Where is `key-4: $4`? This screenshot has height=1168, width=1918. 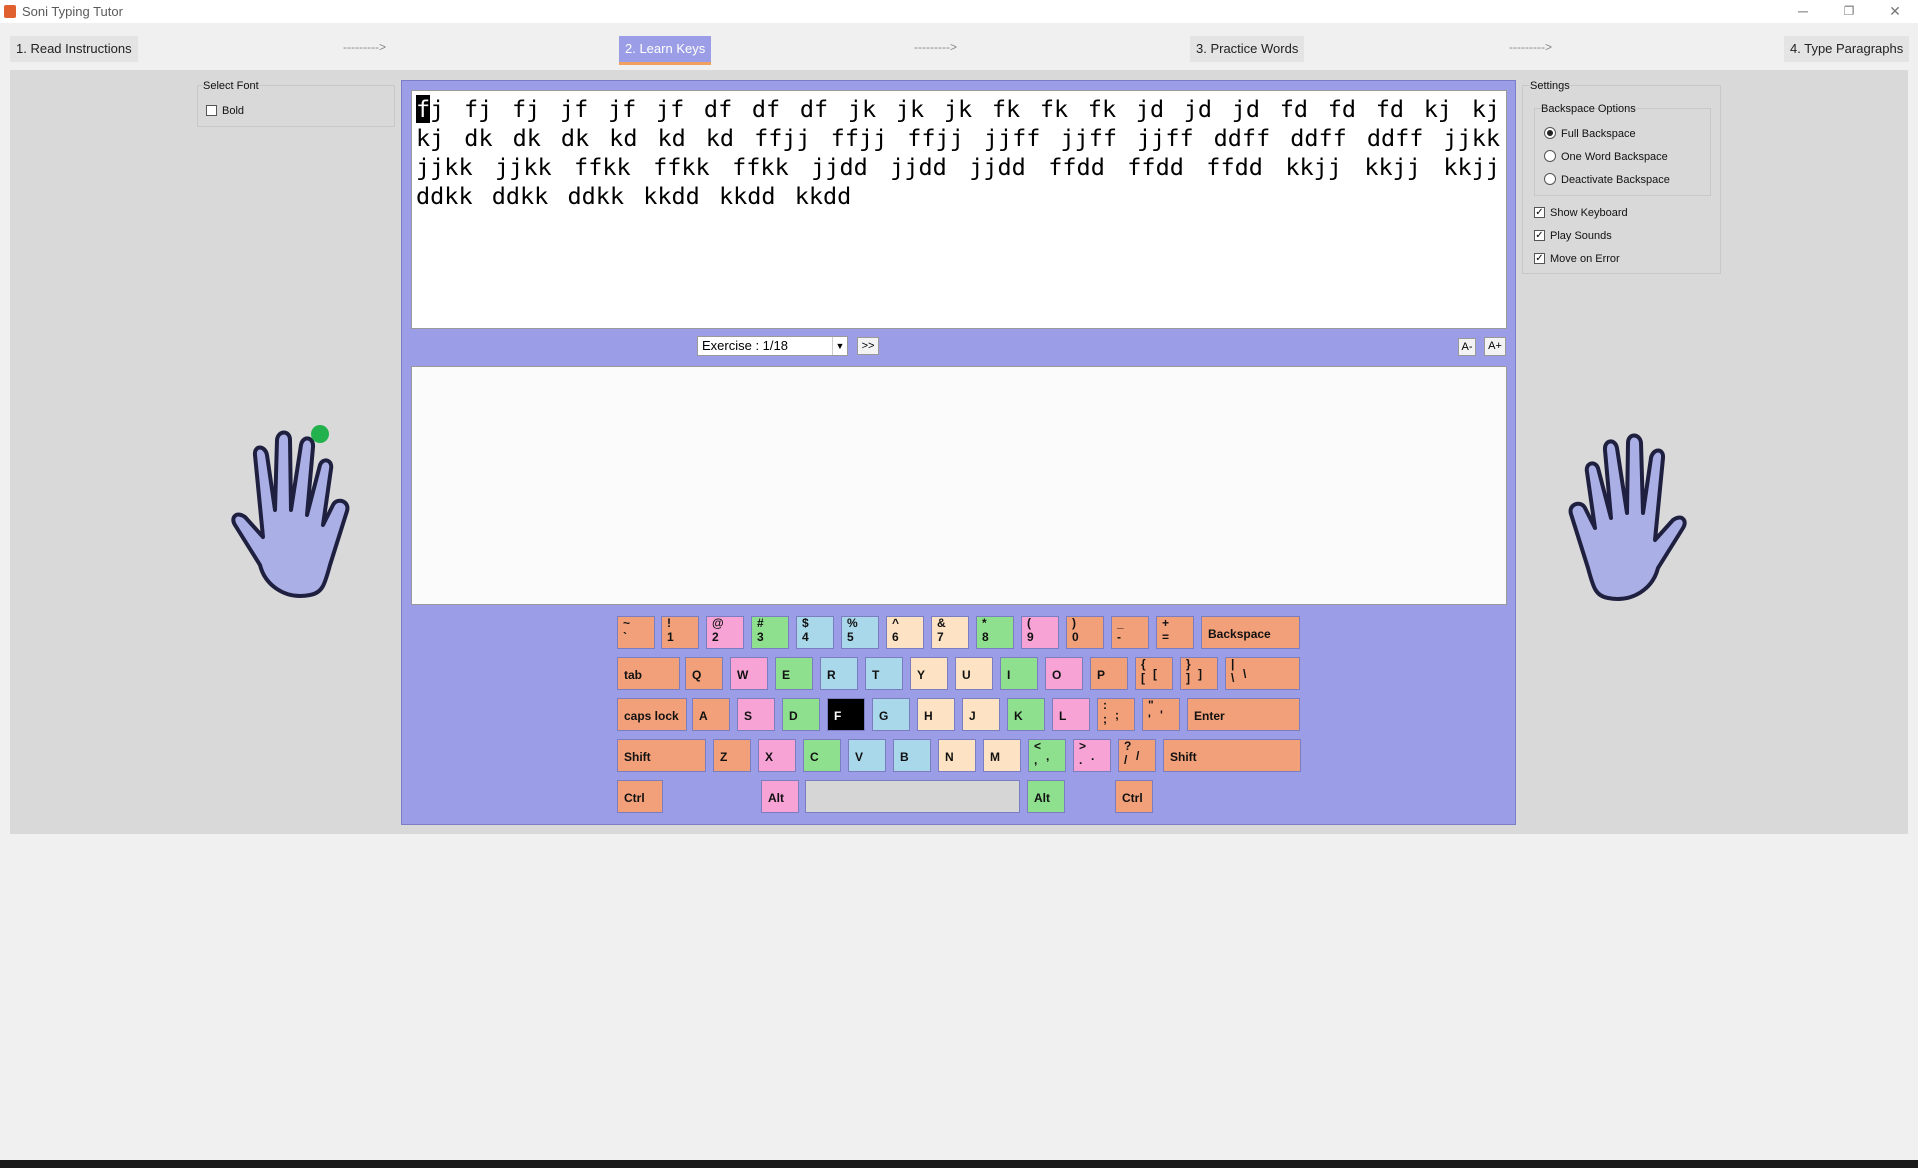
key-4: $4 is located at coordinates (815, 632).